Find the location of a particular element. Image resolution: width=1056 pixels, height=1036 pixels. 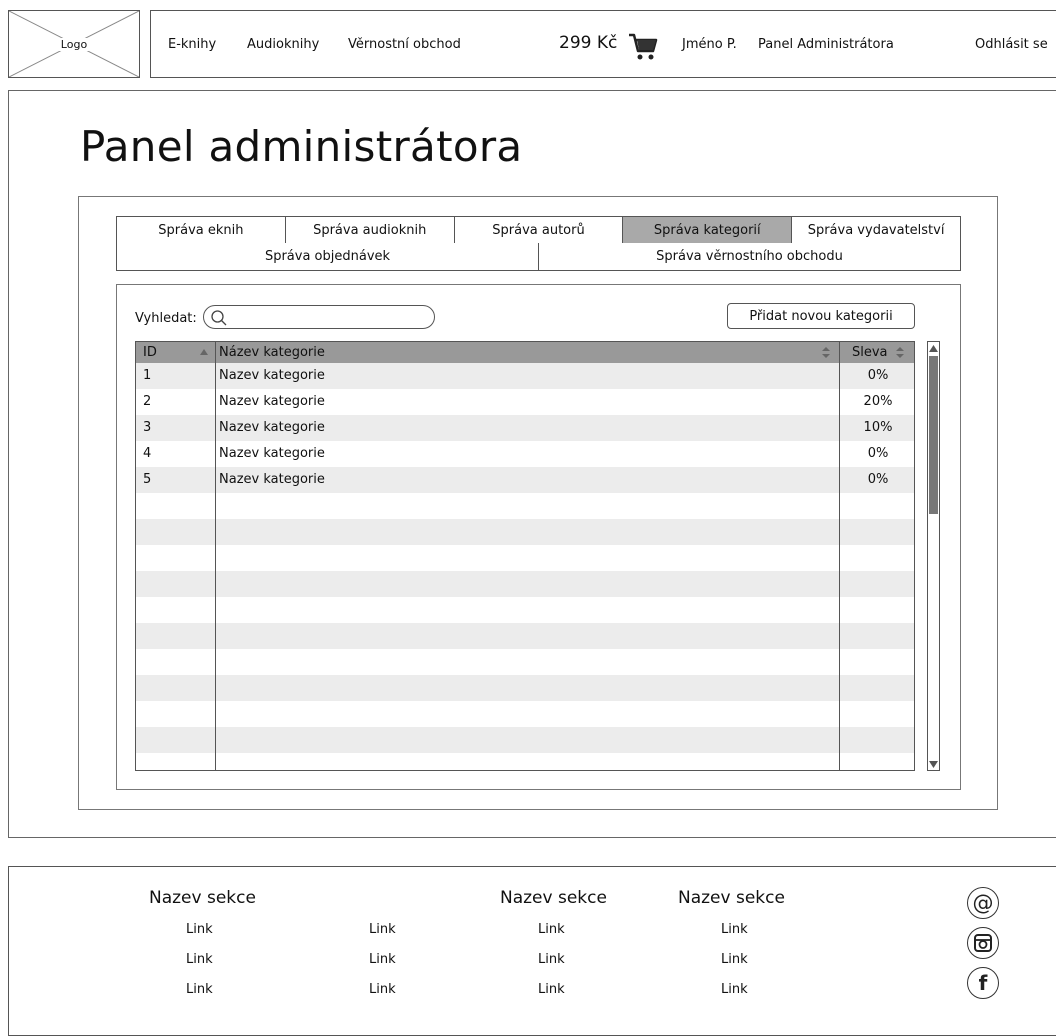

cell-id: 1 is located at coordinates (147, 375).